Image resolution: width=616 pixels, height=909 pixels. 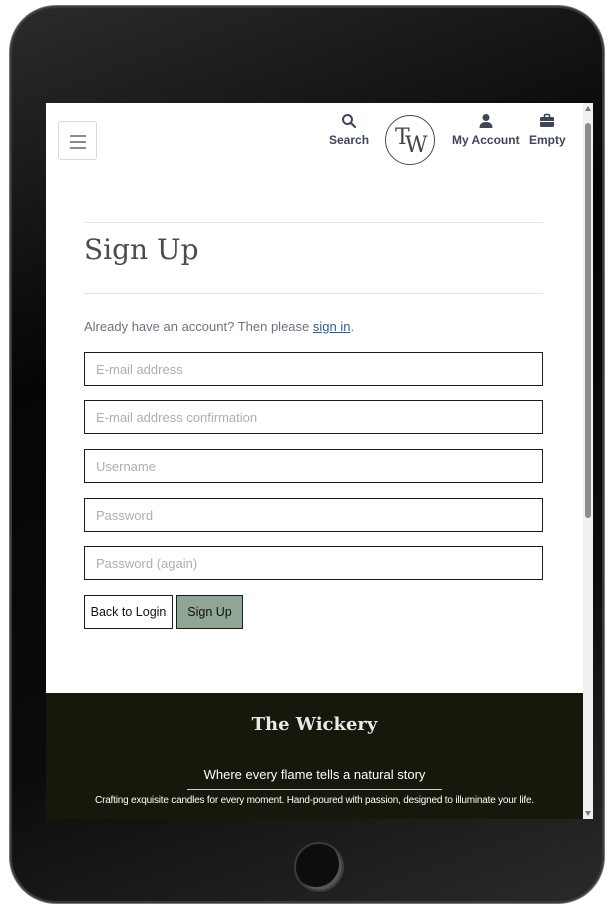 What do you see at coordinates (349, 130) in the screenshot?
I see `search-button: Search` at bounding box center [349, 130].